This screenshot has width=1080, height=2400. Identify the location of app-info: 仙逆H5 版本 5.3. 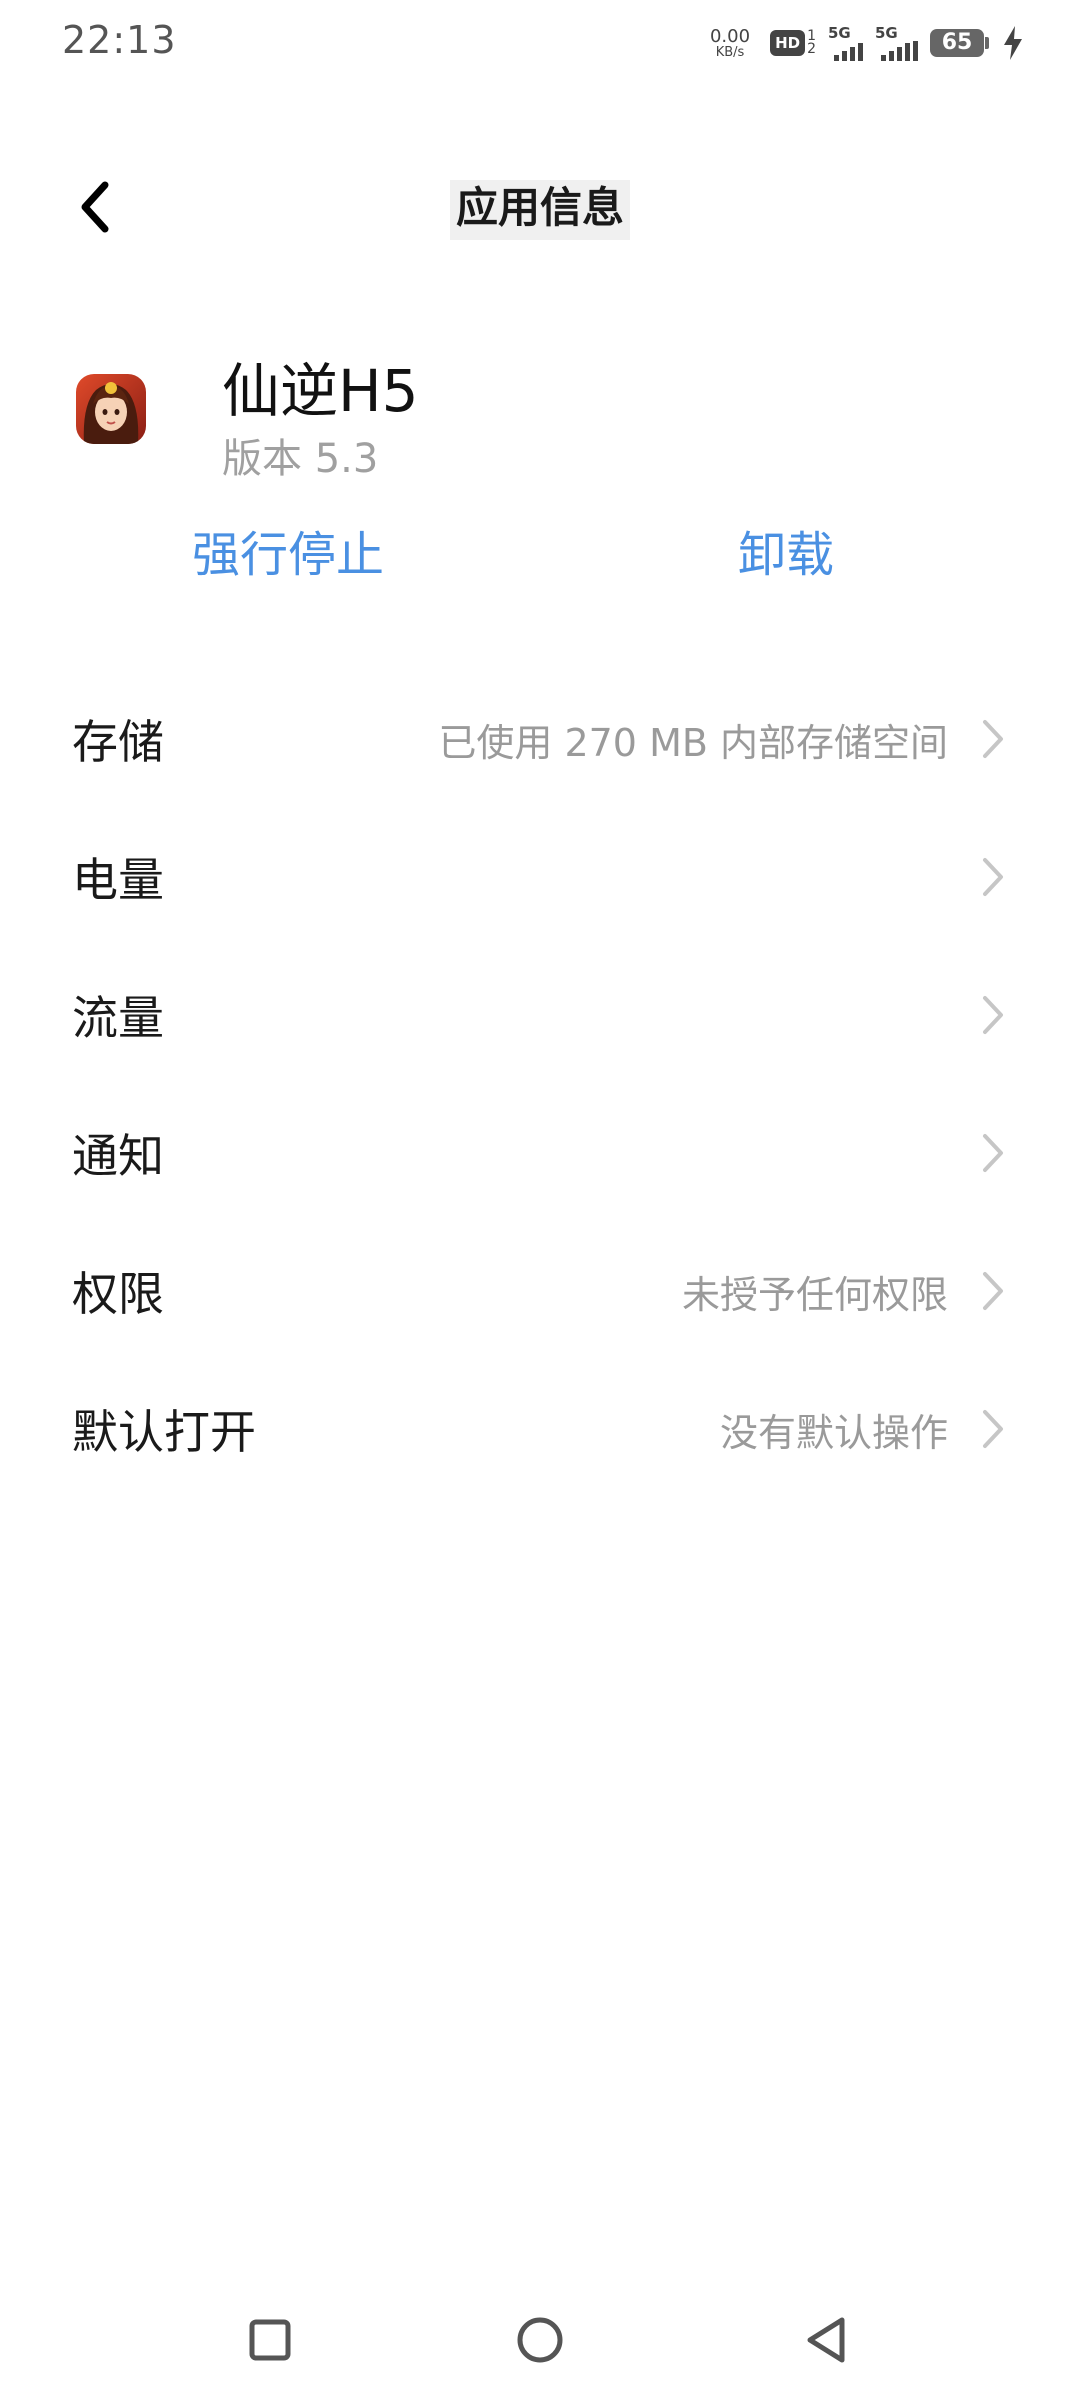
(540, 410).